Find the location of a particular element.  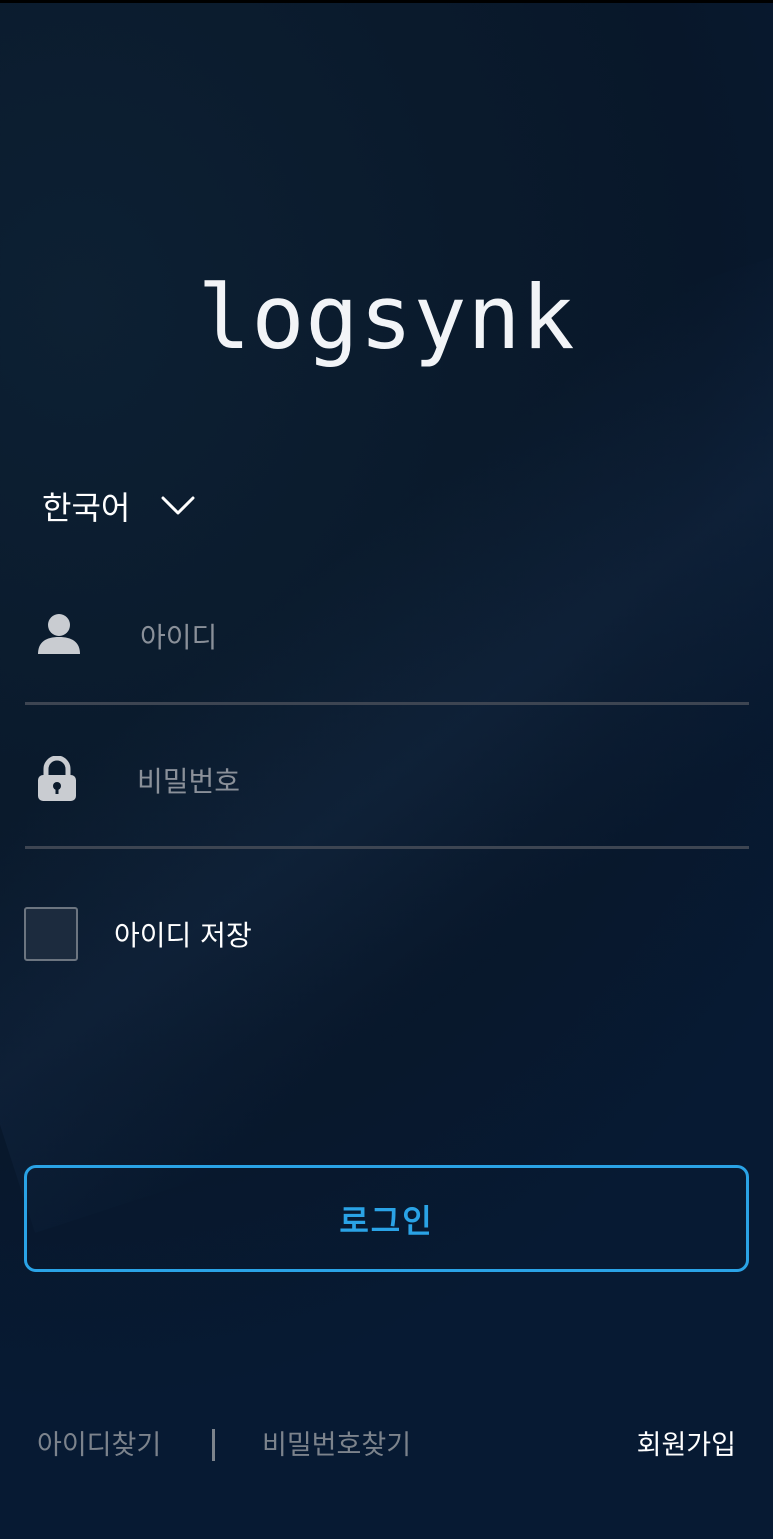

remember-id-toggle: 아이디 저장 is located at coordinates (138, 934).